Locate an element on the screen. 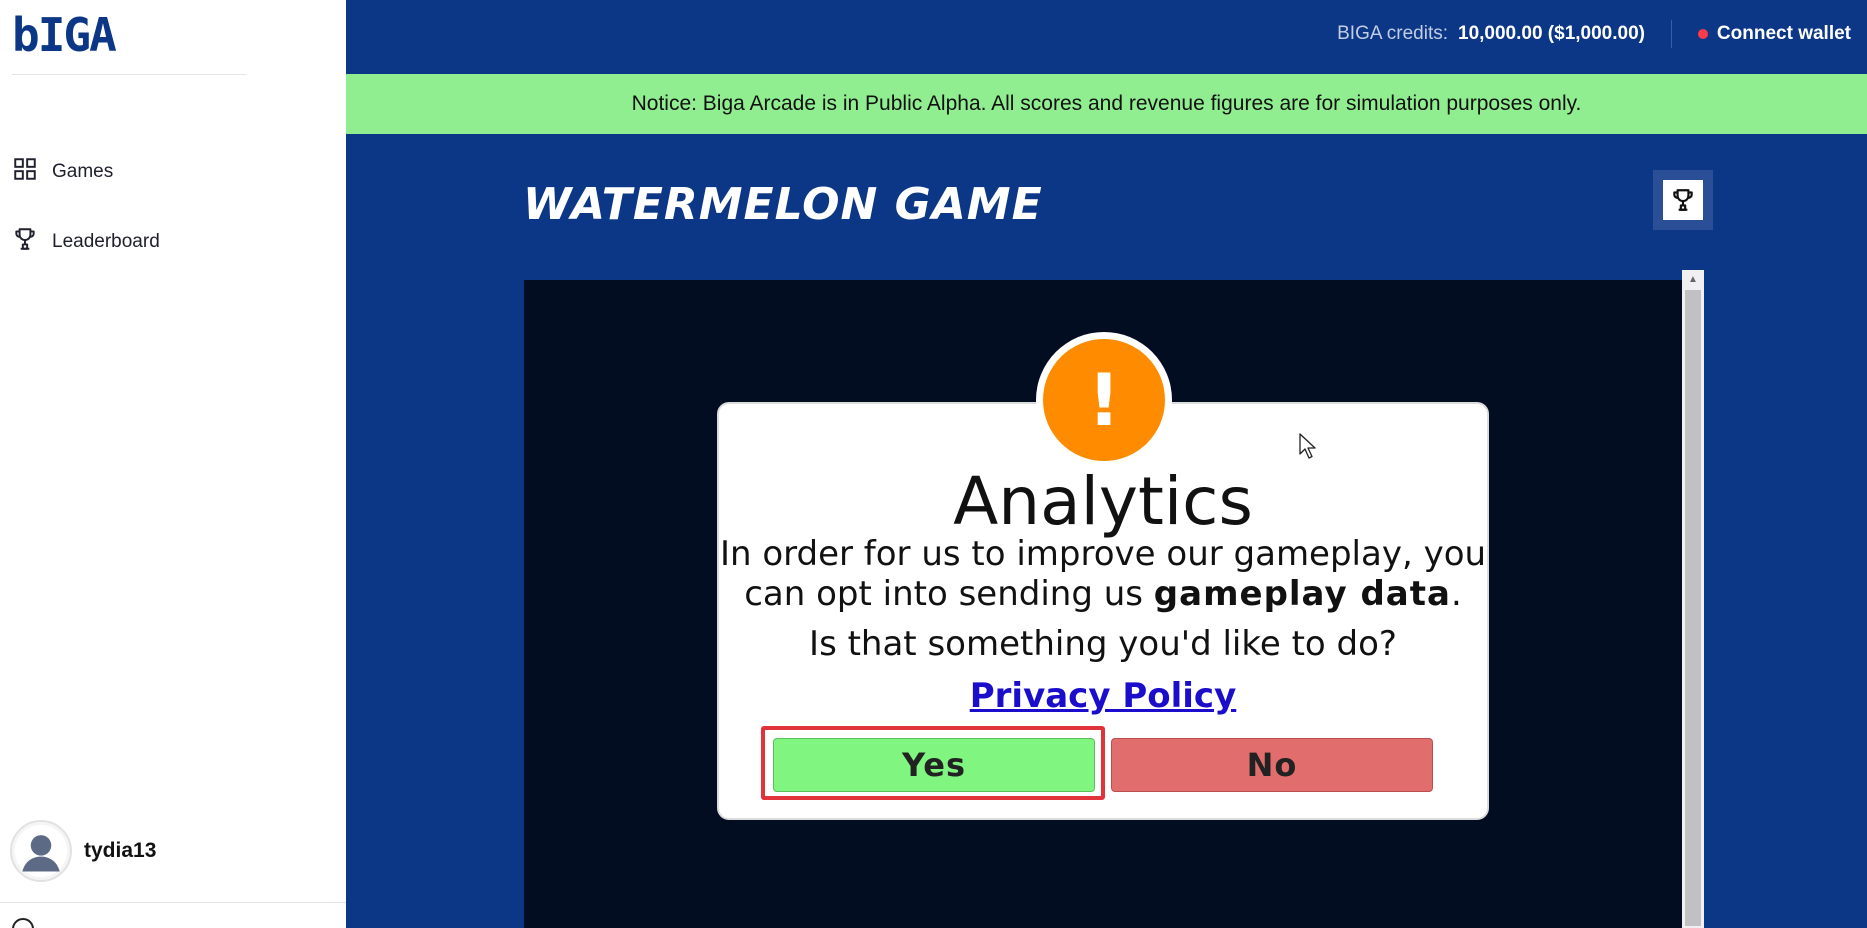 This screenshot has width=1867, height=928. grid-icon is located at coordinates (25, 172).